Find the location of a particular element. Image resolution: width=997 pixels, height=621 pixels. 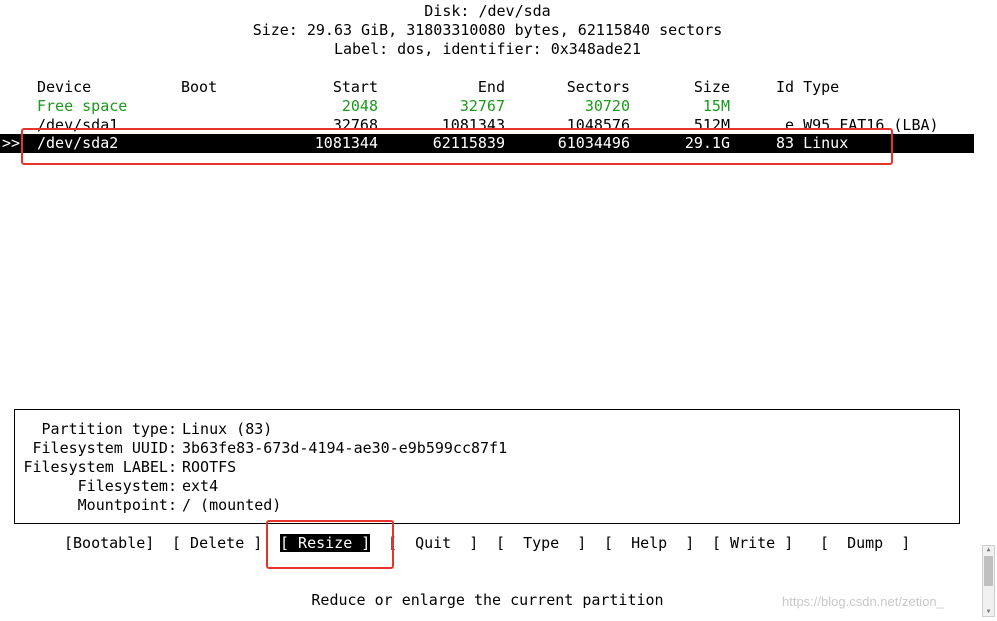

filesystem-label: Filesystem: is located at coordinates (127, 486).